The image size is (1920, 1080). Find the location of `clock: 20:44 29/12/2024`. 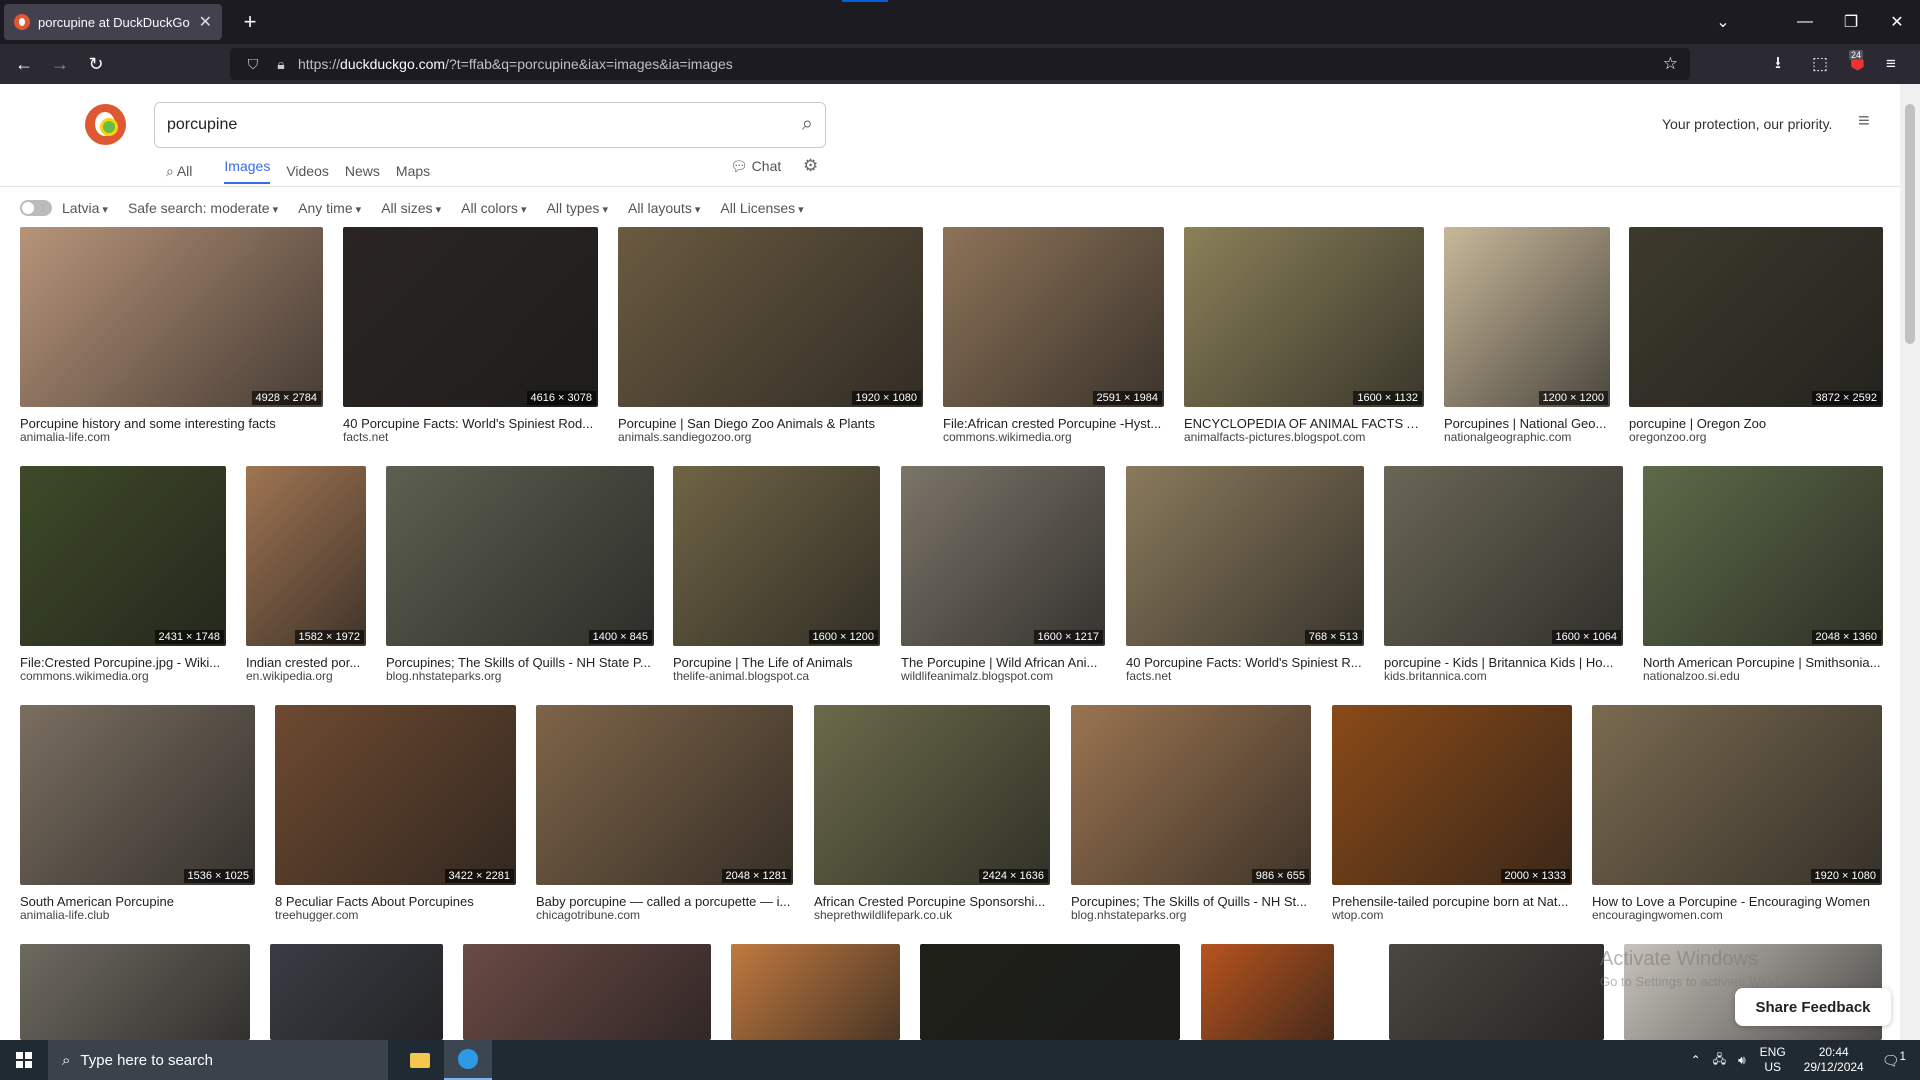

clock: 20:44 29/12/2024 is located at coordinates (1834, 1060).